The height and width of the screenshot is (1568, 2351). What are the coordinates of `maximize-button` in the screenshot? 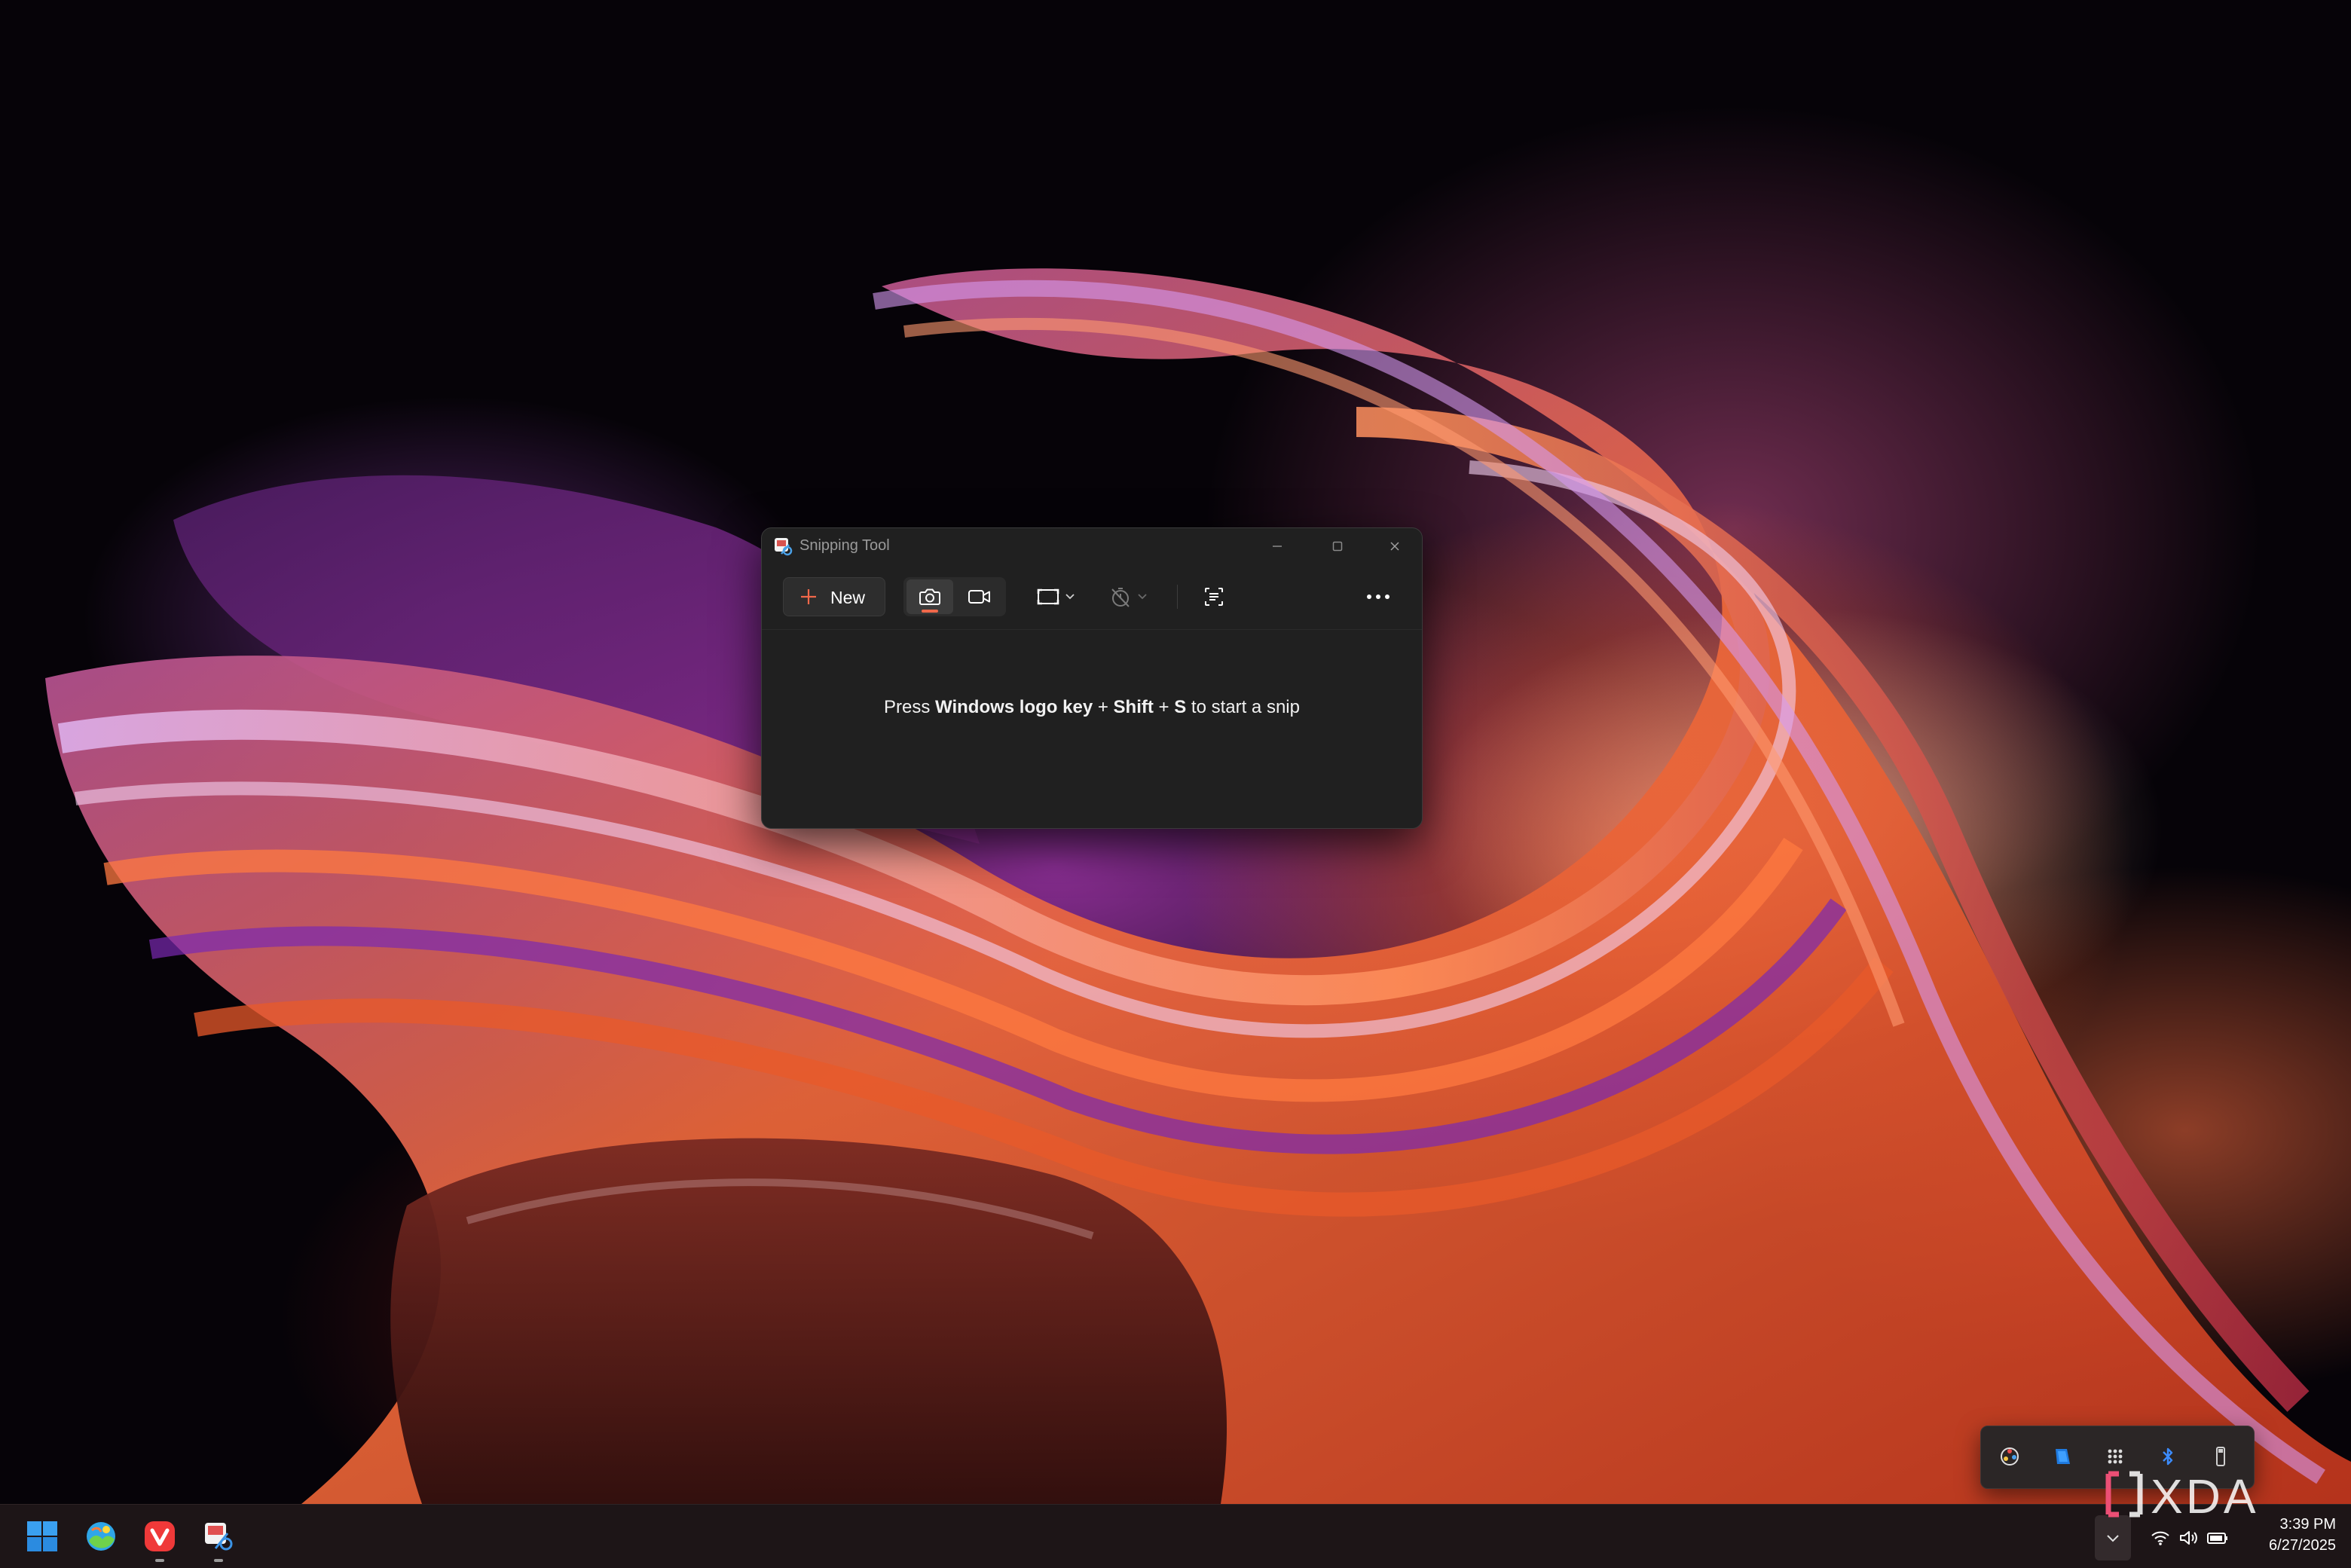 It's located at (1337, 546).